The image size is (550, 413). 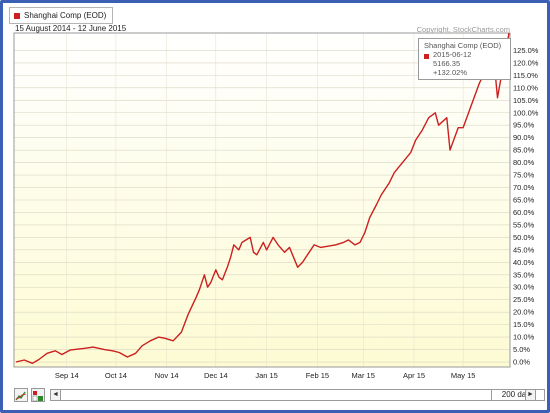 What do you see at coordinates (521, 349) in the screenshot?
I see `y-tick-label: 5.0%` at bounding box center [521, 349].